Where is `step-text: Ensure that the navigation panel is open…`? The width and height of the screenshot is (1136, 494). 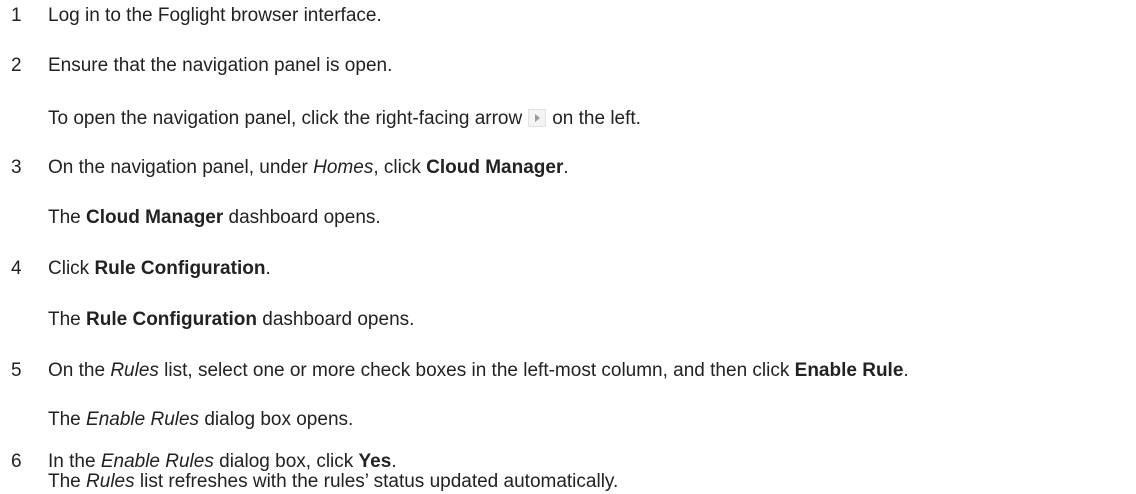 step-text: Ensure that the navigation panel is open… is located at coordinates (220, 65).